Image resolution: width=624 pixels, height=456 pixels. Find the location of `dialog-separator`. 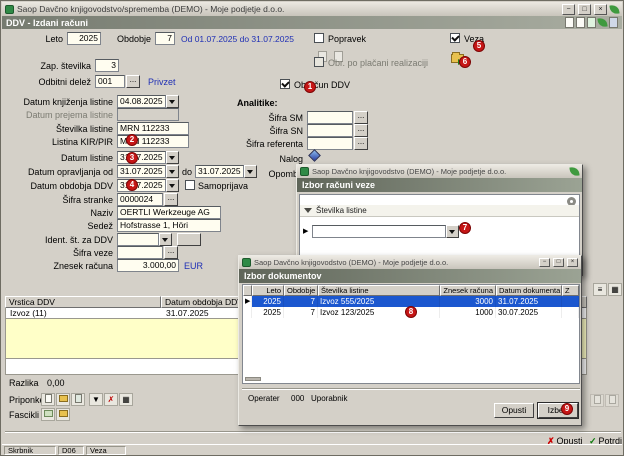

dialog-separator is located at coordinates (411, 389).